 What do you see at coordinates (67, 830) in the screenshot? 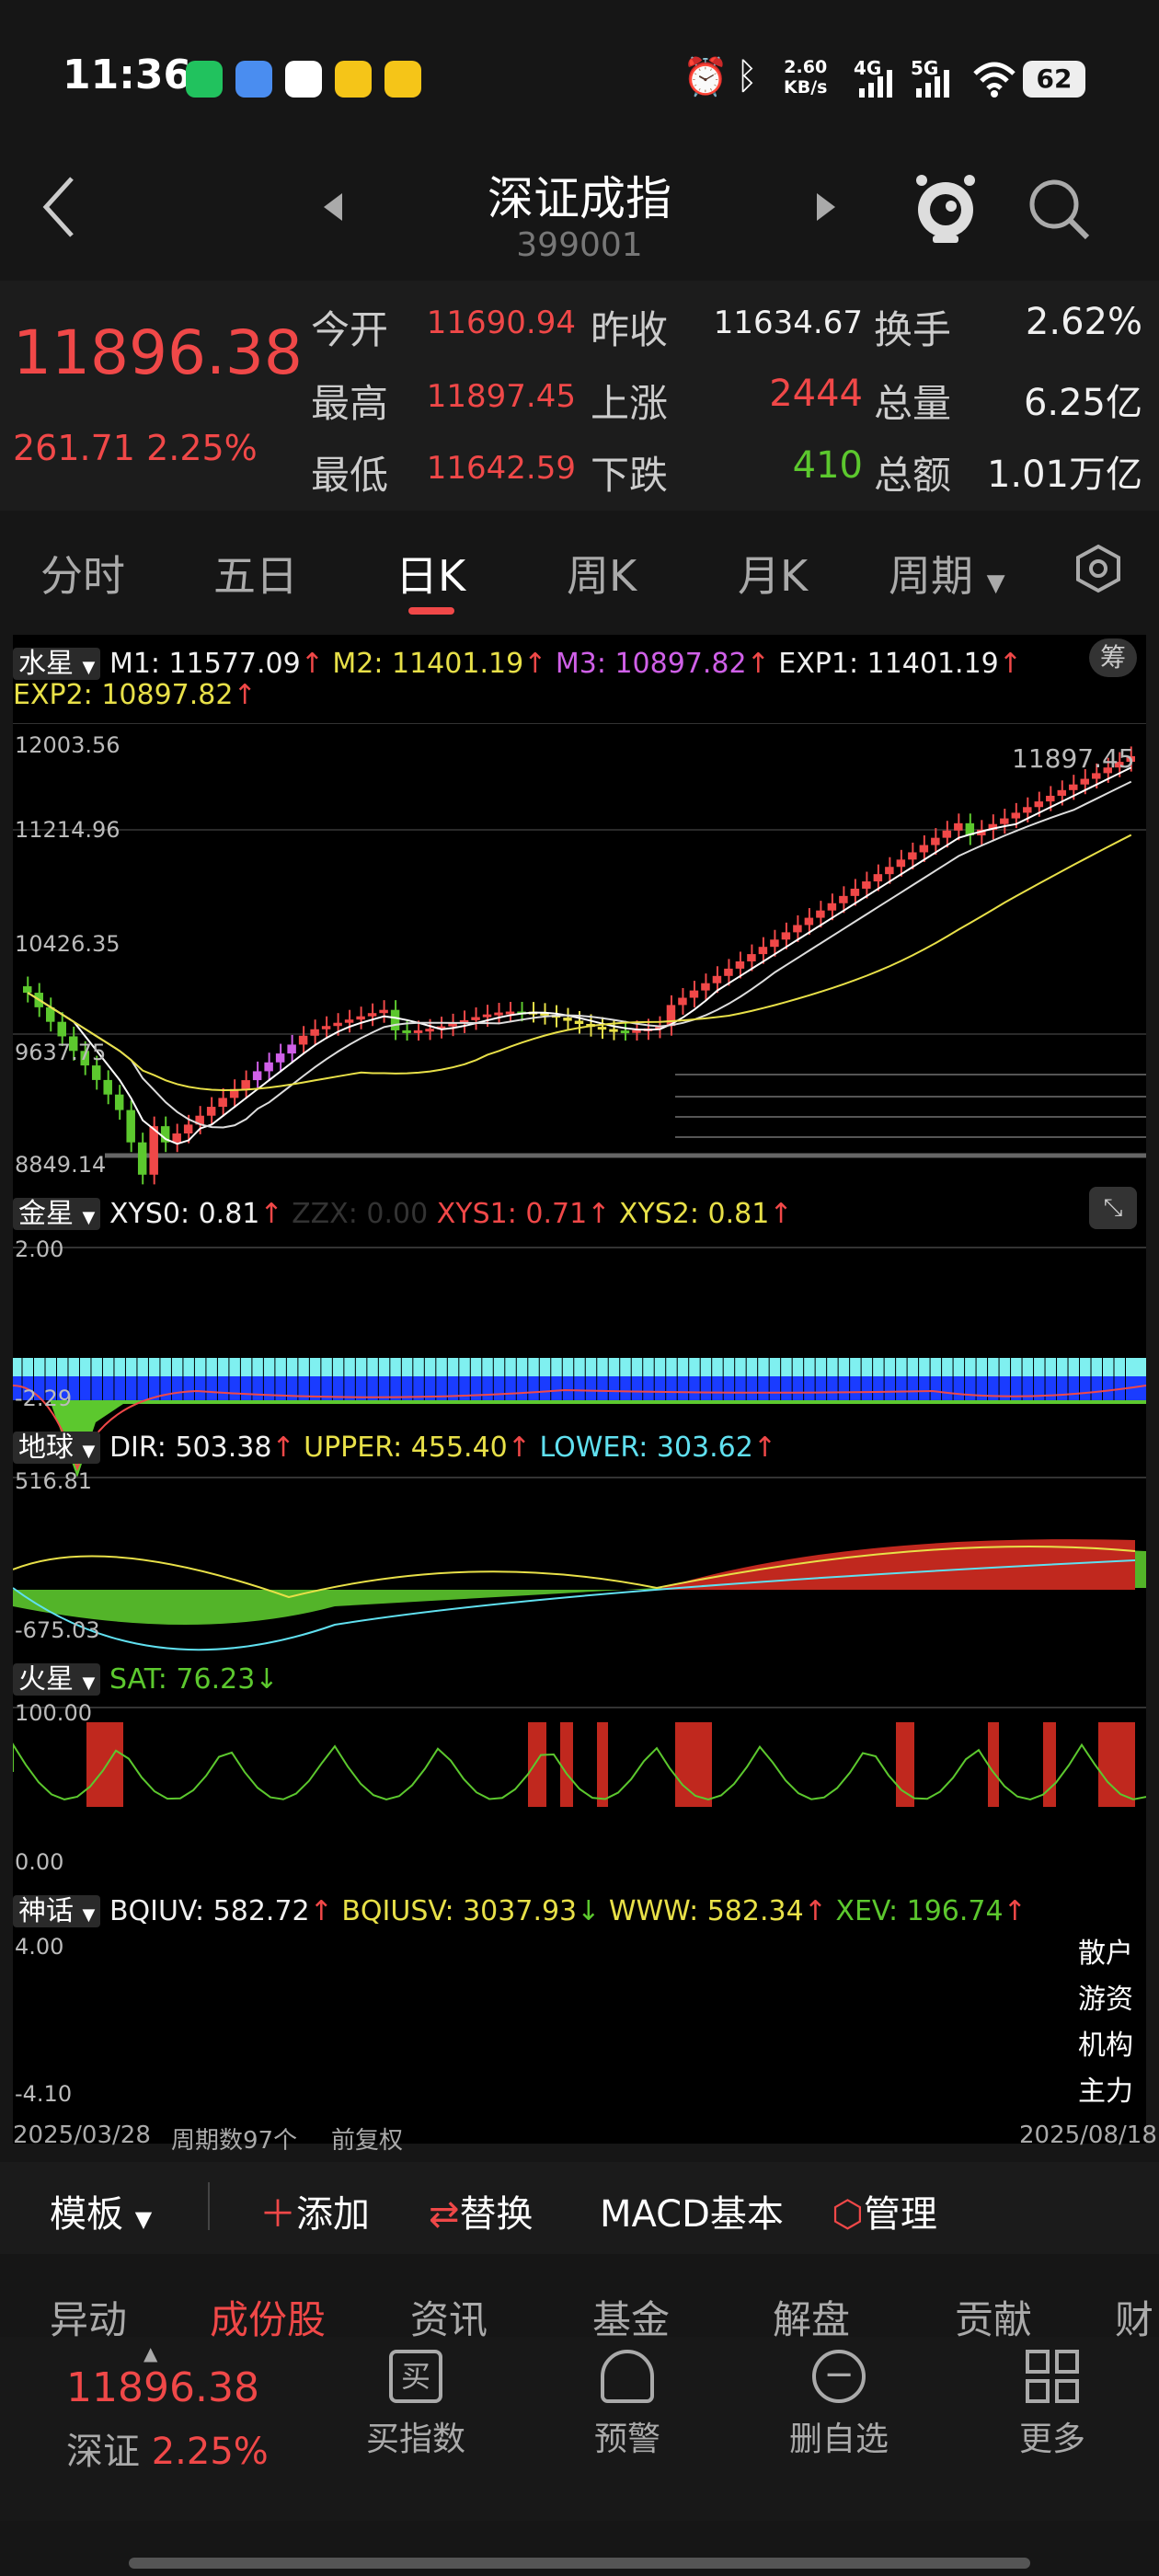
I see `y-axis-2: 11214.96` at bounding box center [67, 830].